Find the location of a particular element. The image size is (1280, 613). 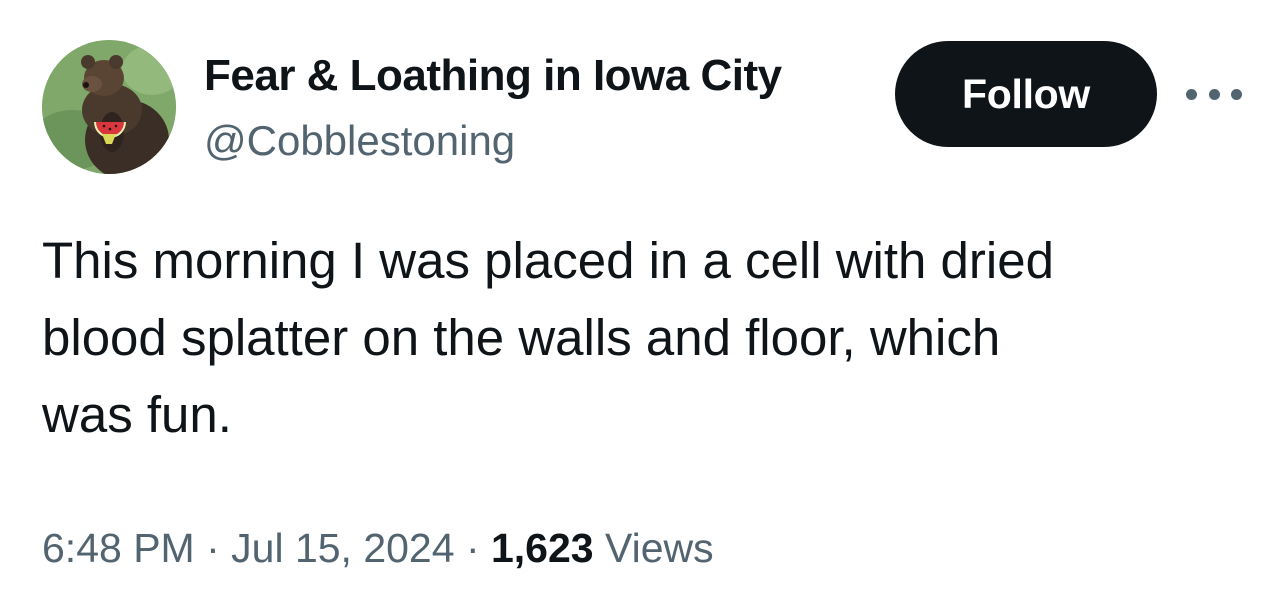

author-display-name: Fear & Loathing in Iowa City is located at coordinates (493, 76).